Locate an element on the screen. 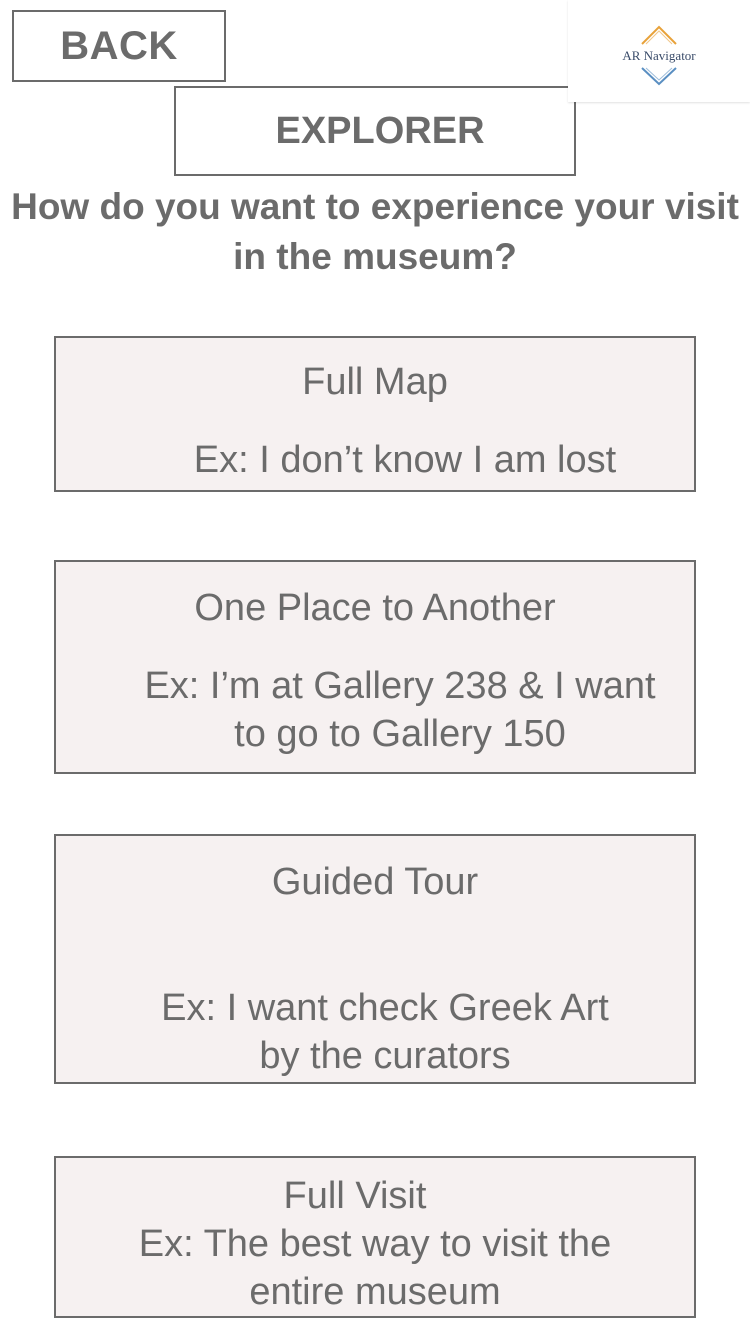 The image size is (750, 1334). option-title: Full Map is located at coordinates (375, 382).